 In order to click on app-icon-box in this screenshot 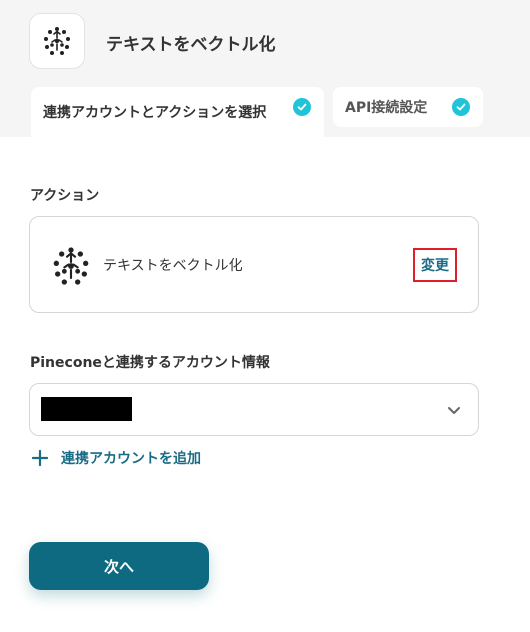, I will do `click(57, 41)`.